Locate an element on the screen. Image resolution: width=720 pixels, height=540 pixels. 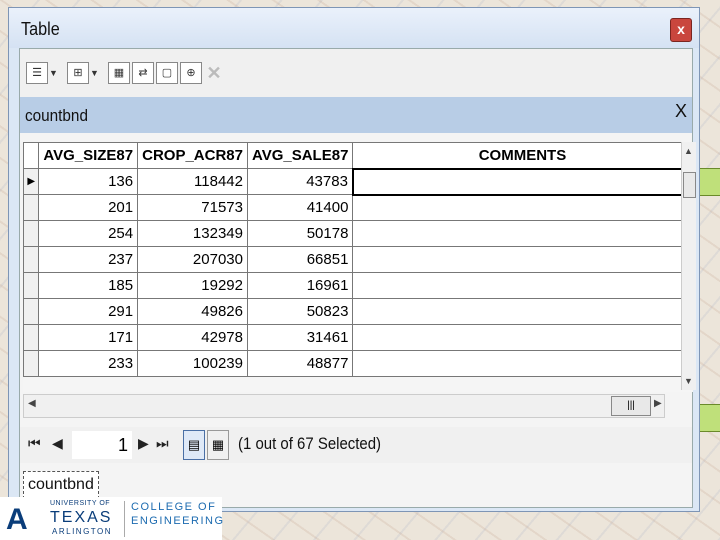
vertical-scrollbar: ▲ ▼ is located at coordinates (688, 266).